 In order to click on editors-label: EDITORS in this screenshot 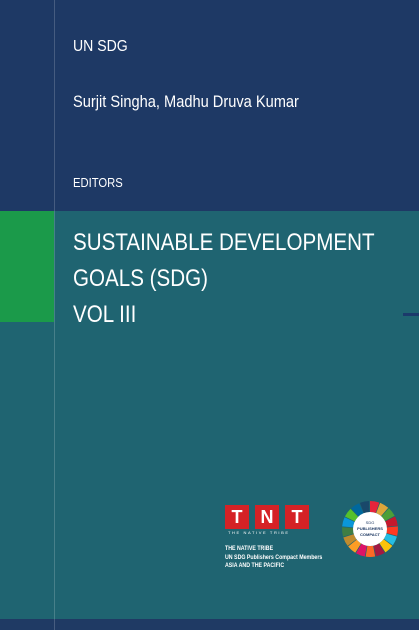, I will do `click(98, 183)`.